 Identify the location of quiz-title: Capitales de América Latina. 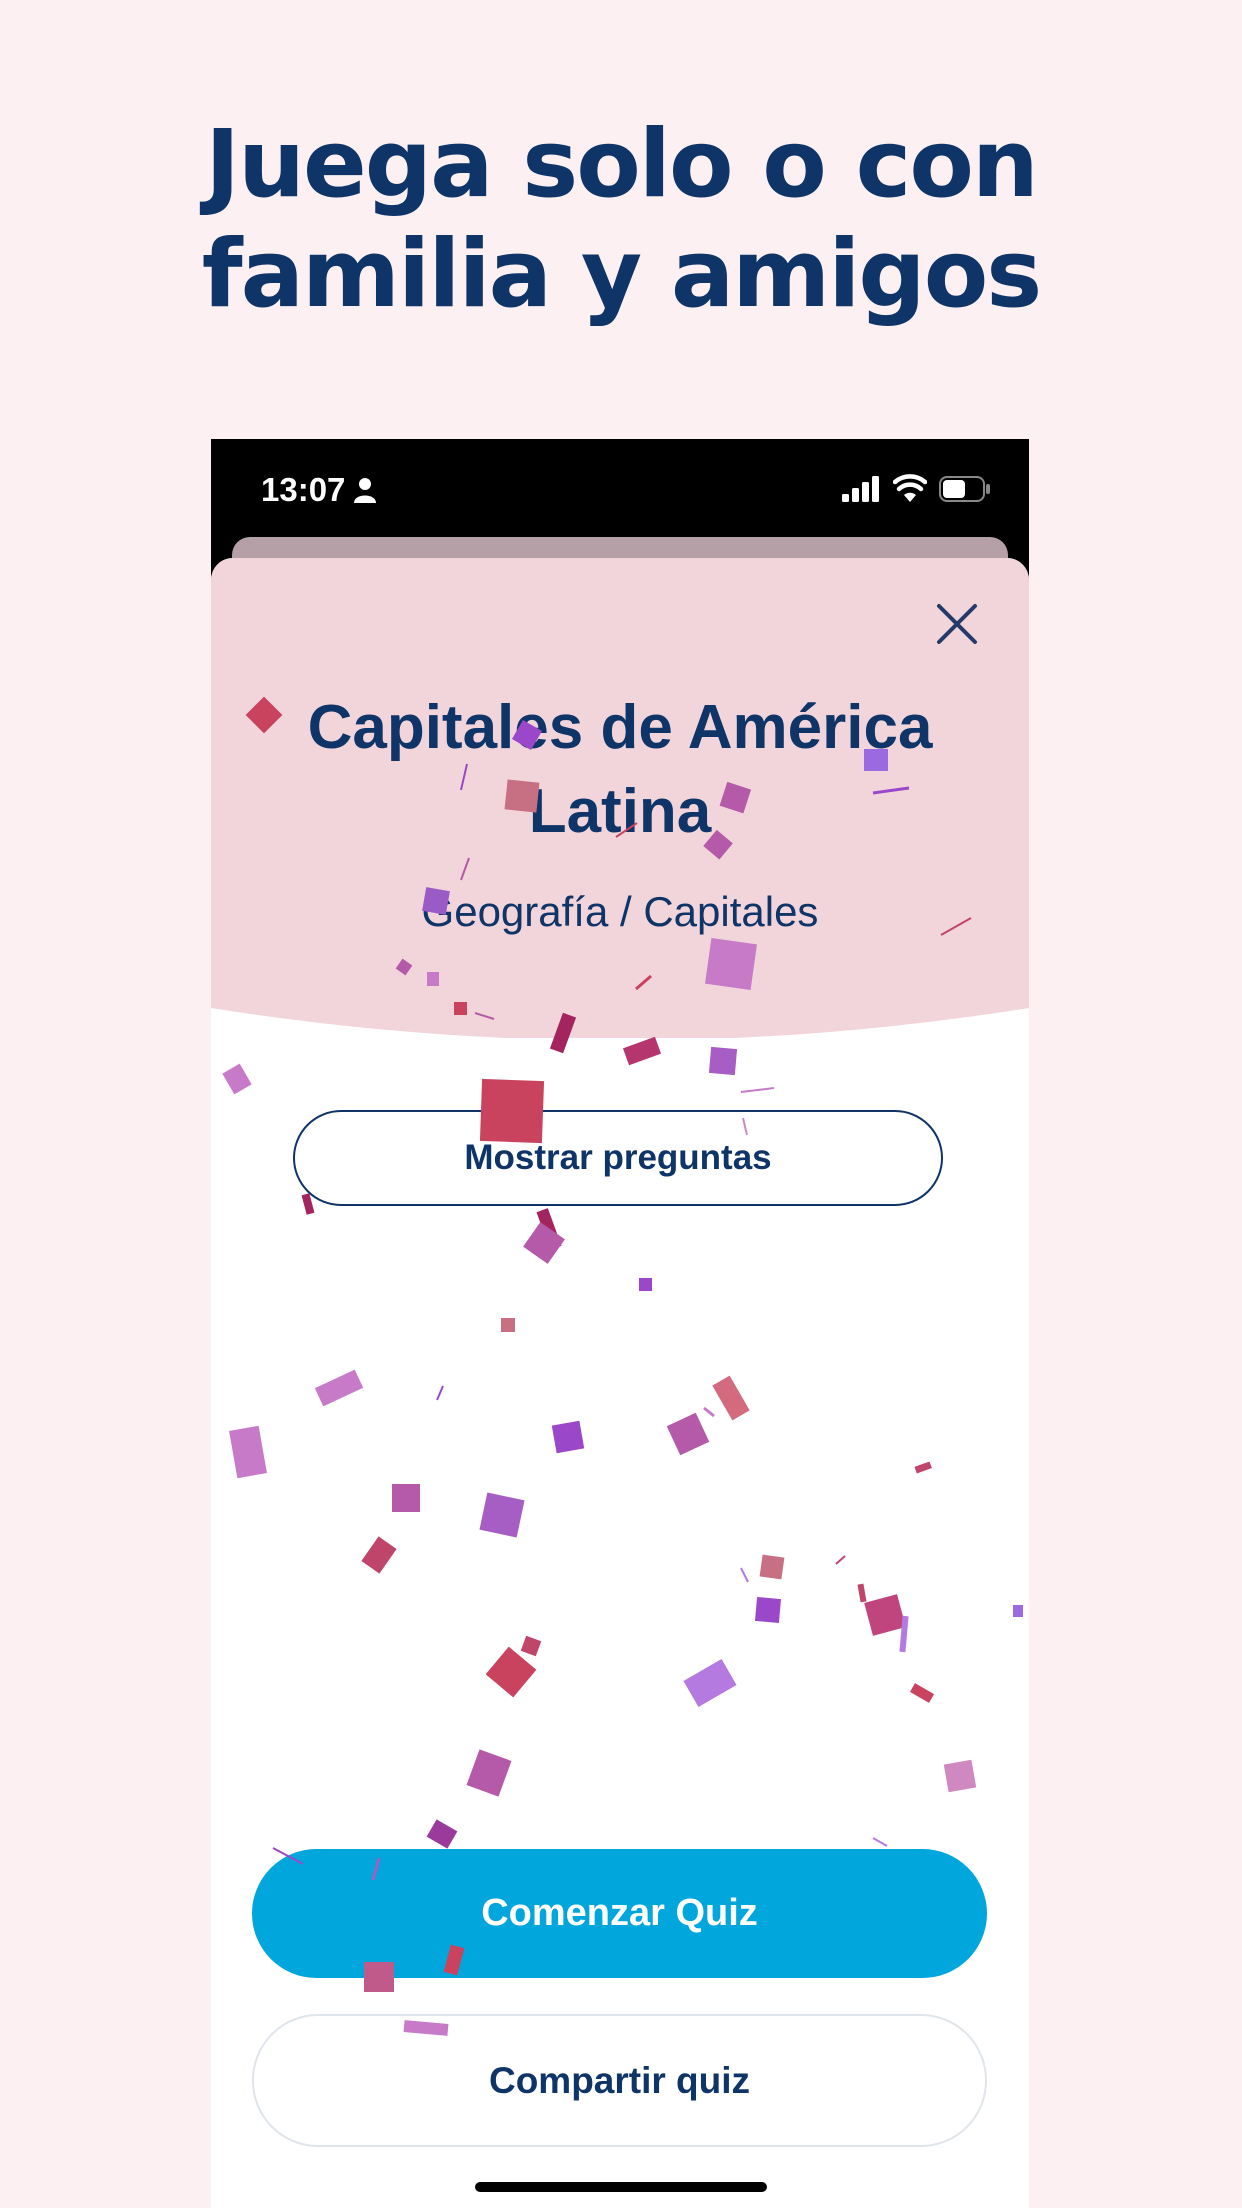
(620, 770).